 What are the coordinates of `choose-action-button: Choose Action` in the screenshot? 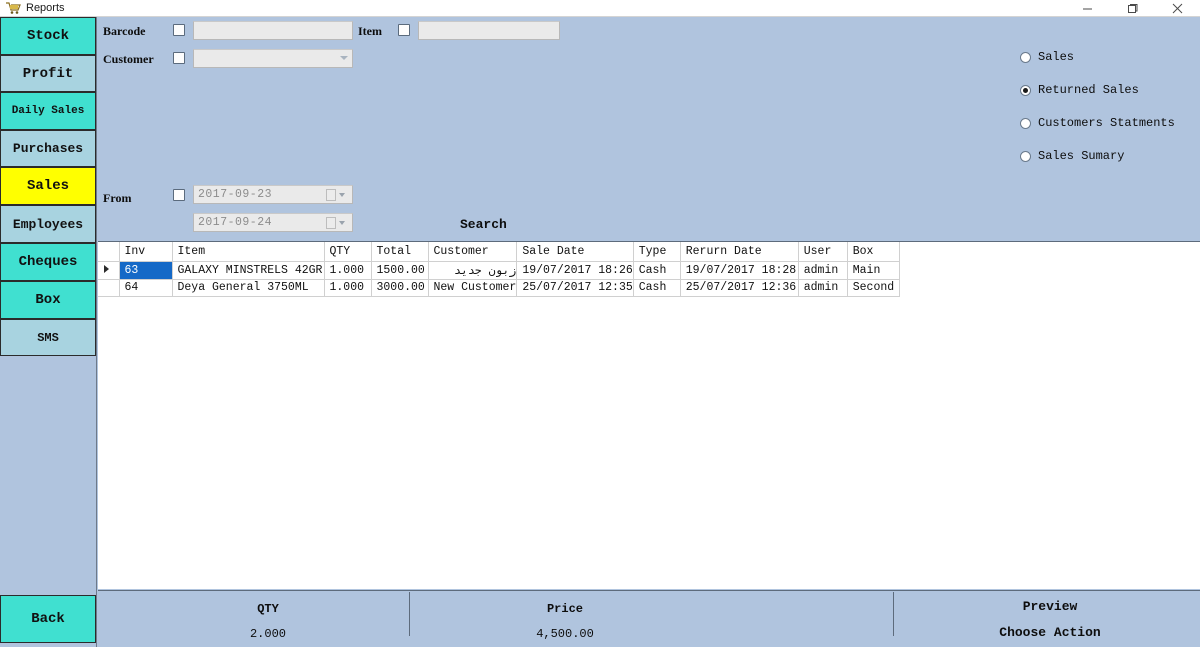 It's located at (1050, 632).